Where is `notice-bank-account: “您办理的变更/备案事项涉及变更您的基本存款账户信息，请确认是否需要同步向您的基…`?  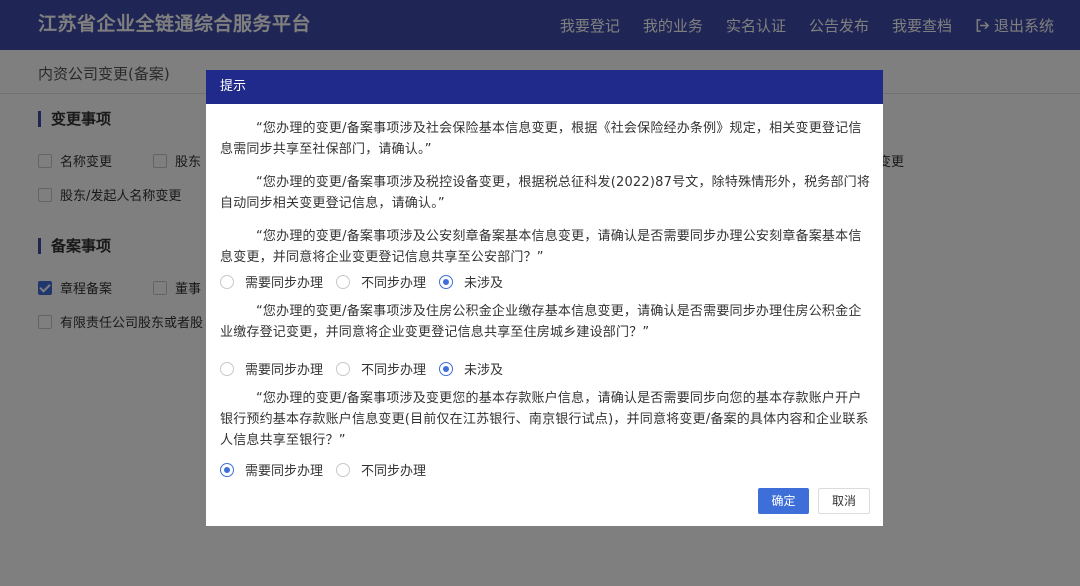 notice-bank-account: “您办理的变更/备案事项涉及变更您的基本存款账户信息，请确认是否需要同步向您的基… is located at coordinates (544, 419).